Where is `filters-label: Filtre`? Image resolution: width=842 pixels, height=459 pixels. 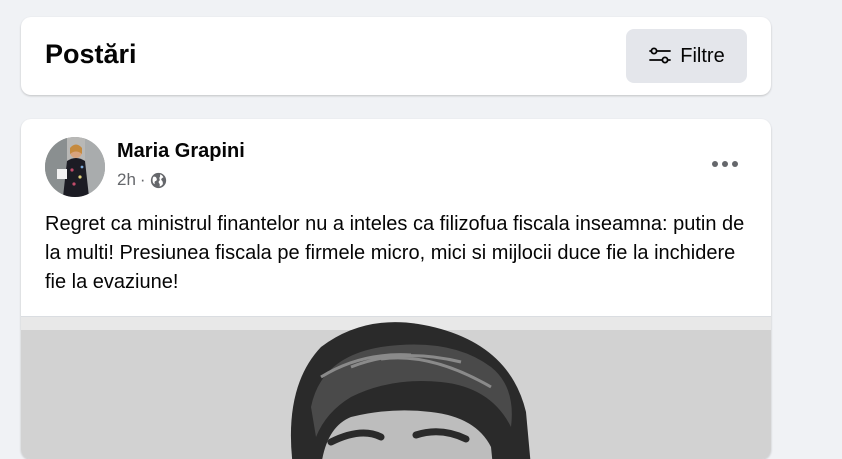
filters-label: Filtre is located at coordinates (702, 55).